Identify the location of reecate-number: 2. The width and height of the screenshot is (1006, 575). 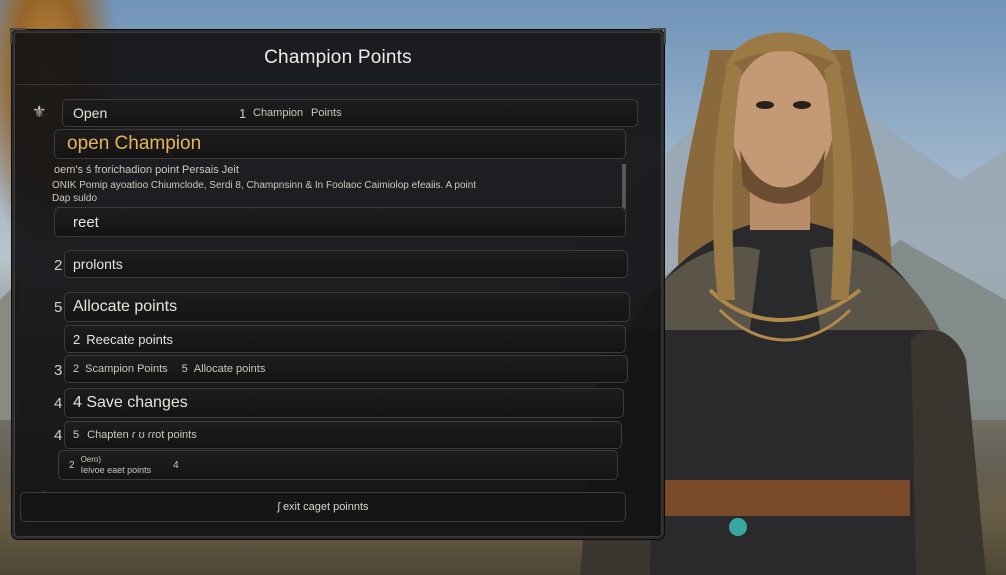
(77, 339).